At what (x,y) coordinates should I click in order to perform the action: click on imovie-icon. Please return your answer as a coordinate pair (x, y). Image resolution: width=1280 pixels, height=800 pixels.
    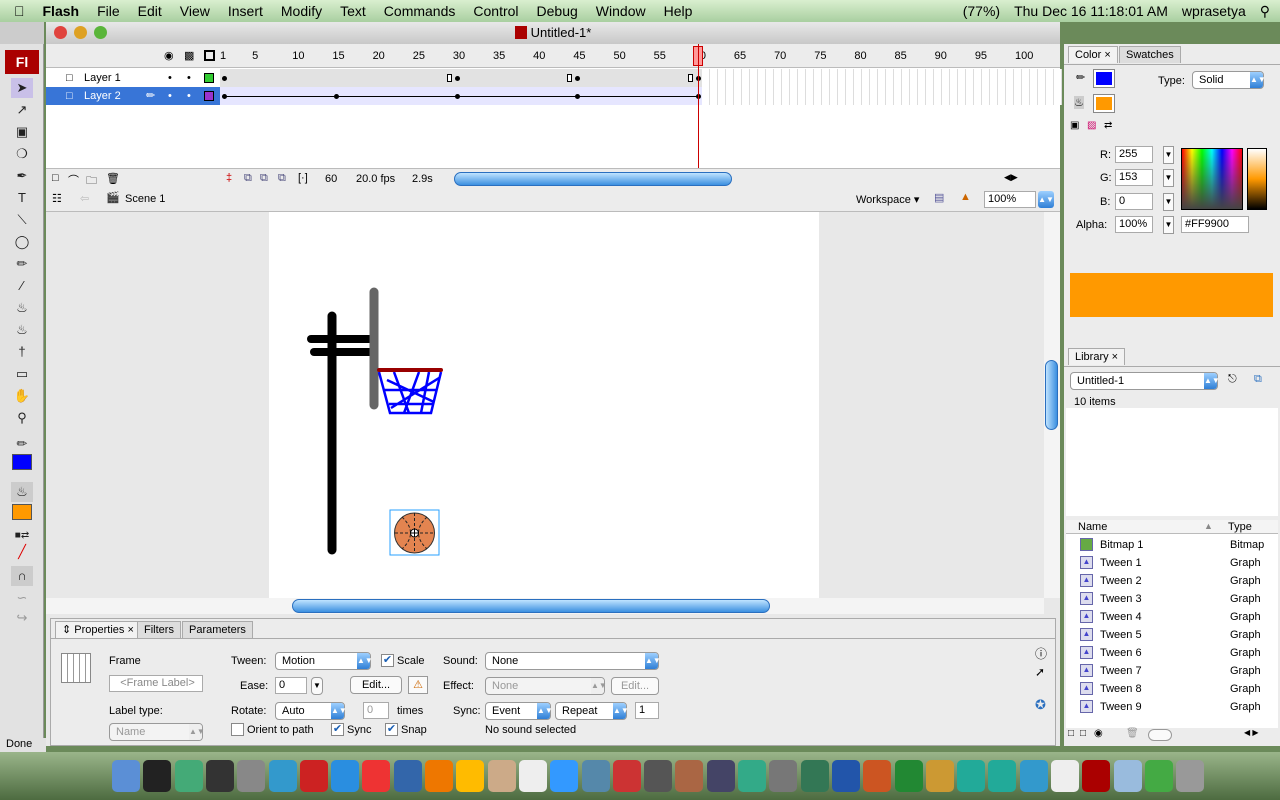
    Looking at the image, I should click on (658, 776).